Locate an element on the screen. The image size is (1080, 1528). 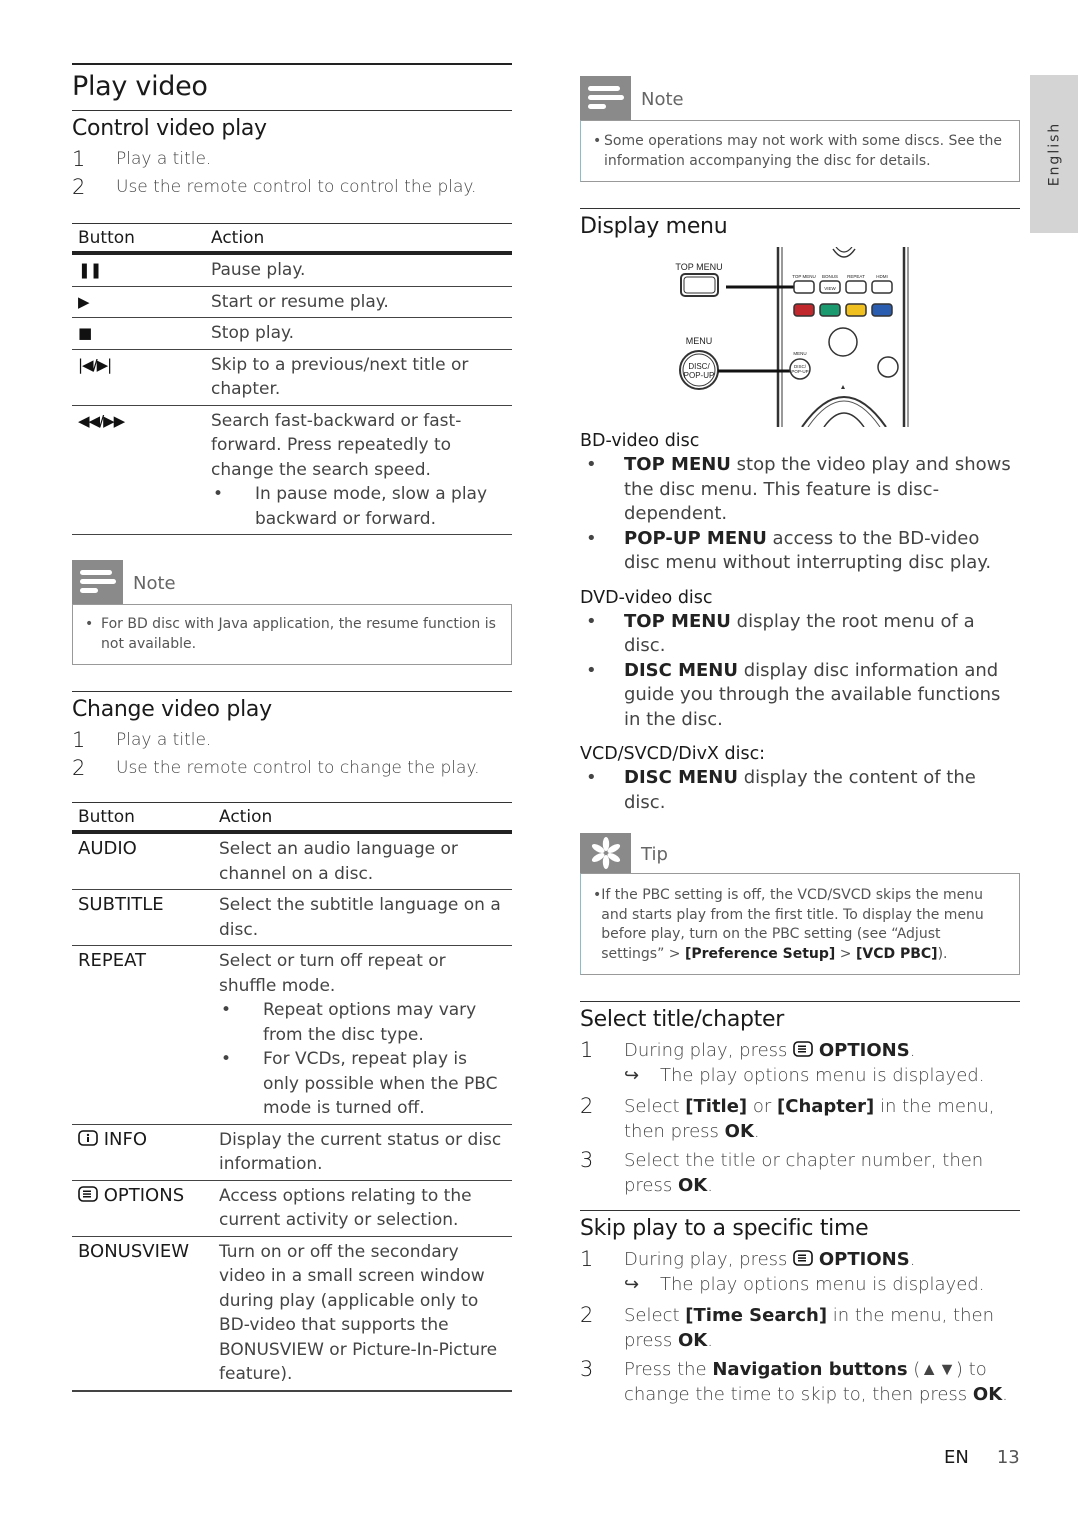
result-text: The play options menu is displayed. is located at coordinates (822, 1284).